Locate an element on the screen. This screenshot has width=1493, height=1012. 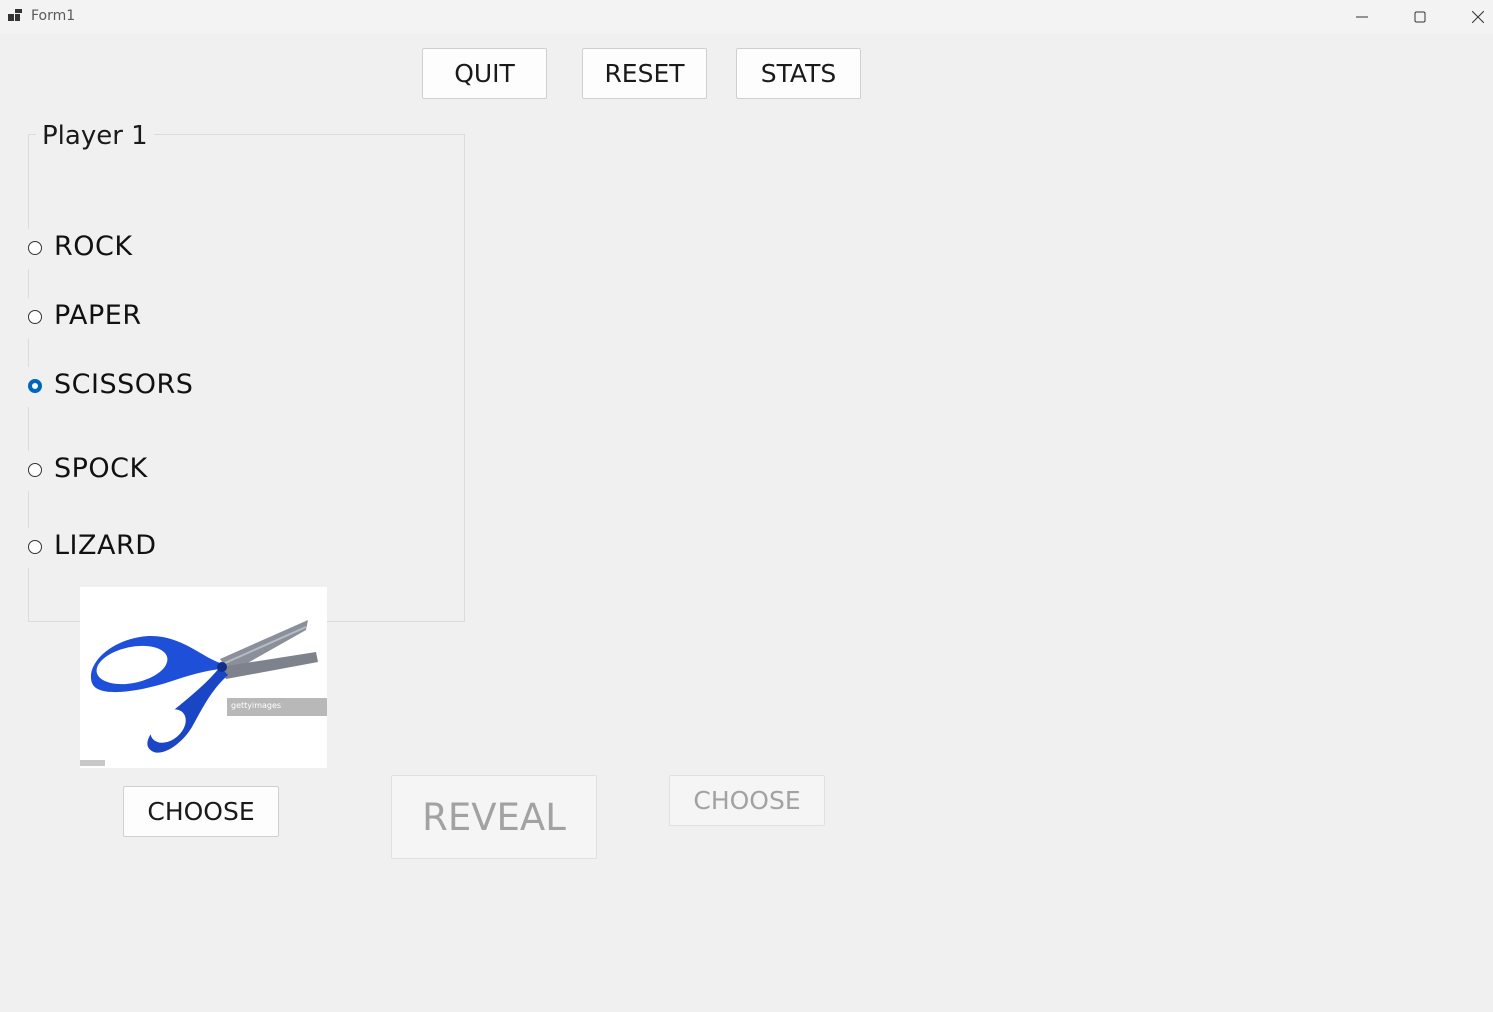
radio-rock: ROCK is located at coordinates (80, 249).